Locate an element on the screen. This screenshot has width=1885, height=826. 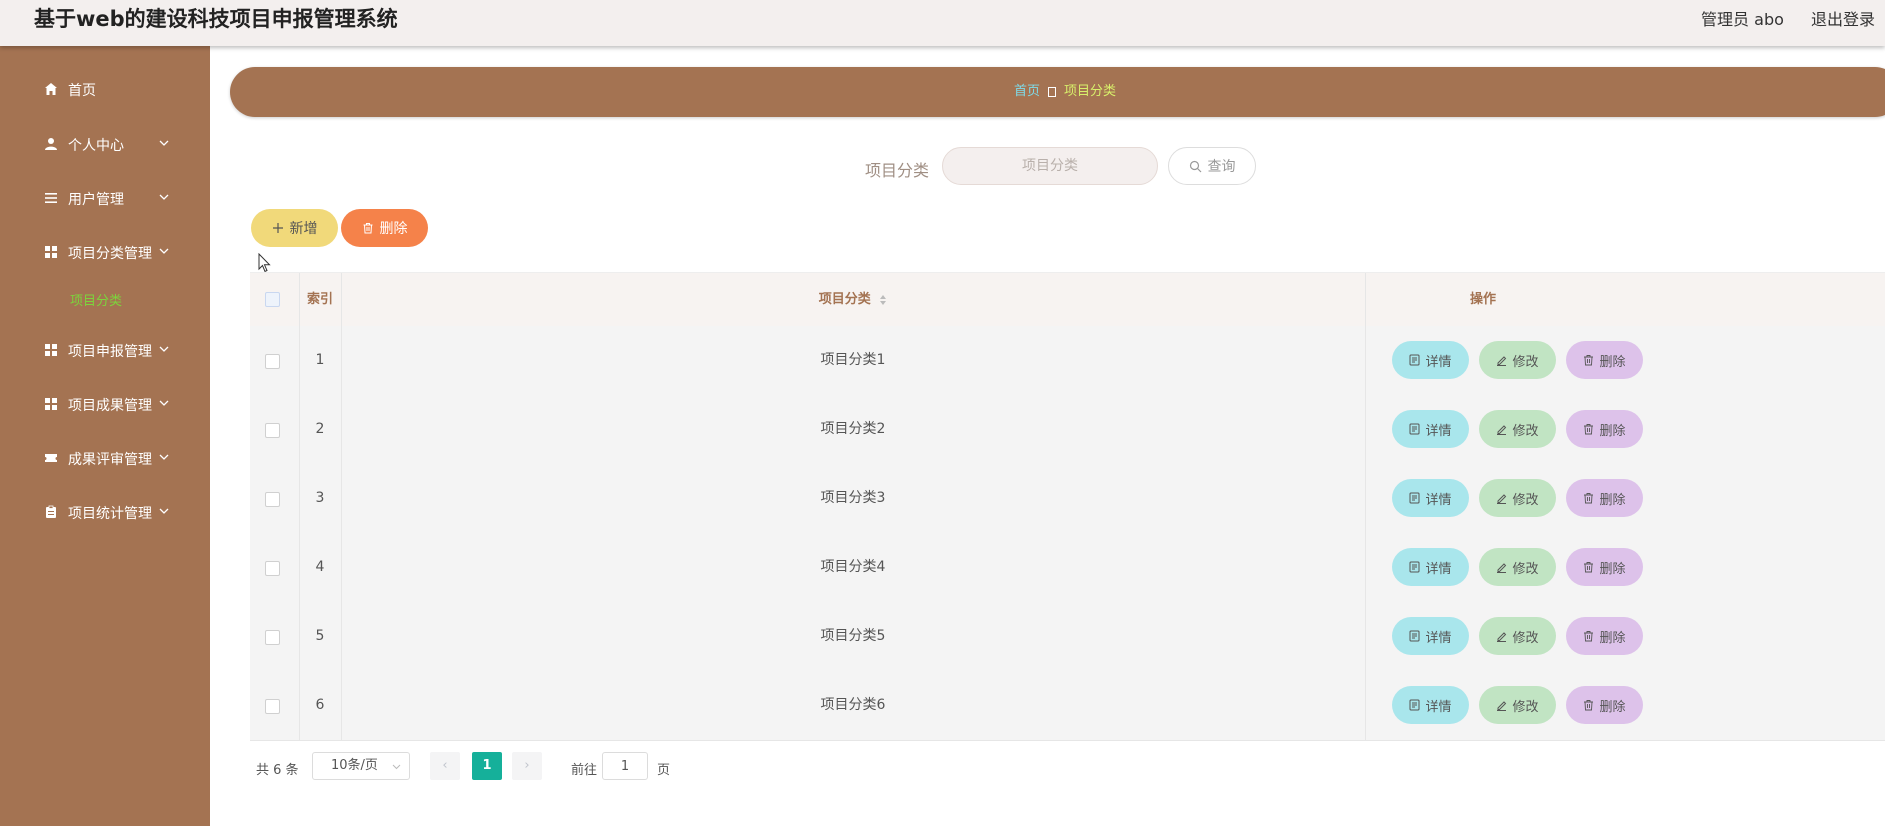
row-index: 4 is located at coordinates (320, 567).